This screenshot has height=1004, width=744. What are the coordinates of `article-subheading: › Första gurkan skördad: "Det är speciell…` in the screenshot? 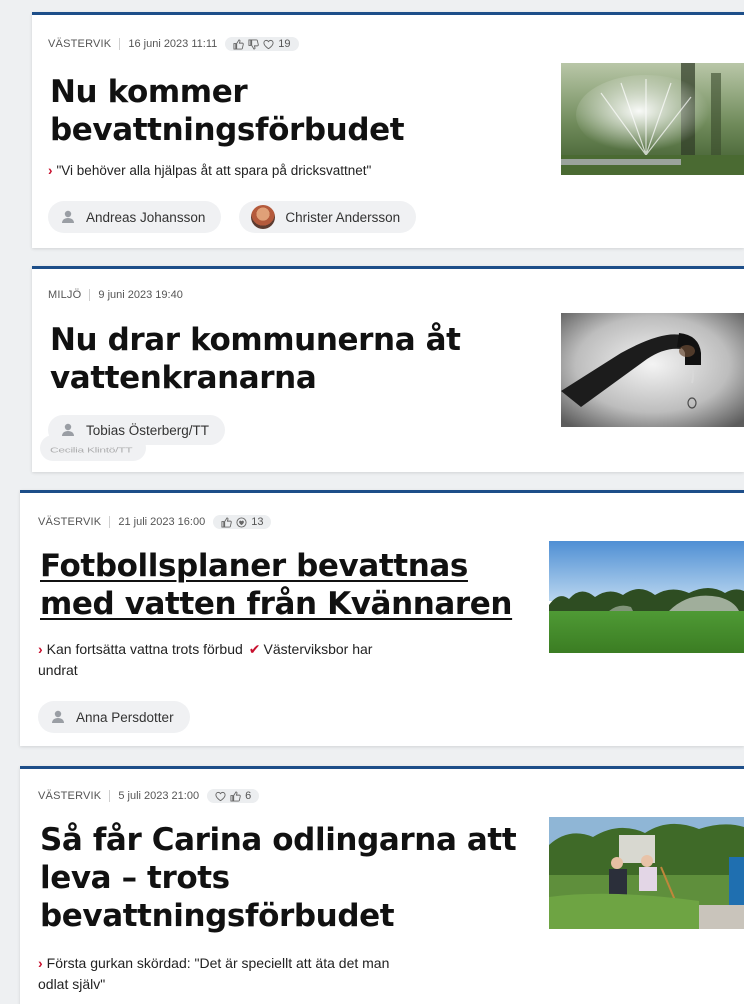 It's located at (278, 974).